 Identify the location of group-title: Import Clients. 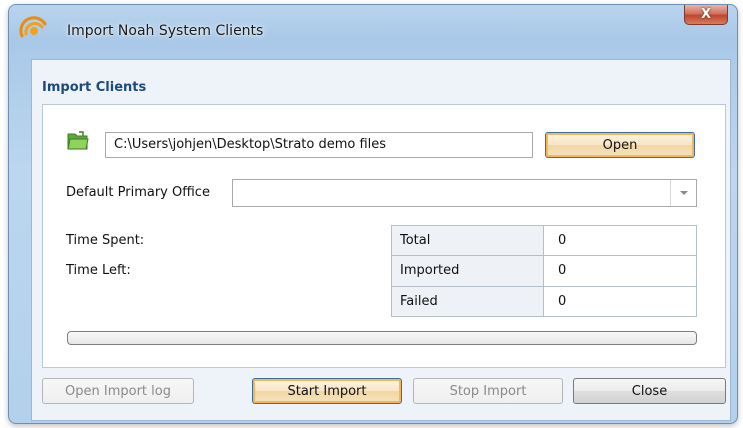
(94, 87).